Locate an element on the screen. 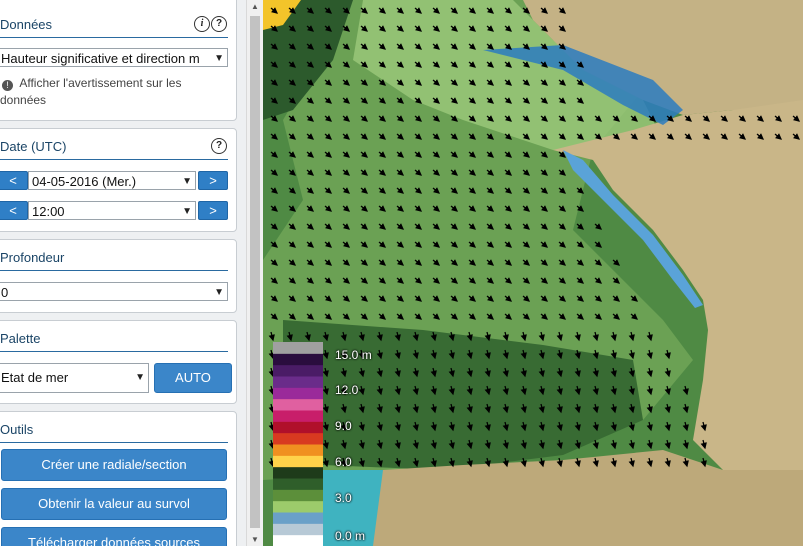 This screenshot has height=546, width=803. profondeur-title: Profondeur is located at coordinates (32, 257).